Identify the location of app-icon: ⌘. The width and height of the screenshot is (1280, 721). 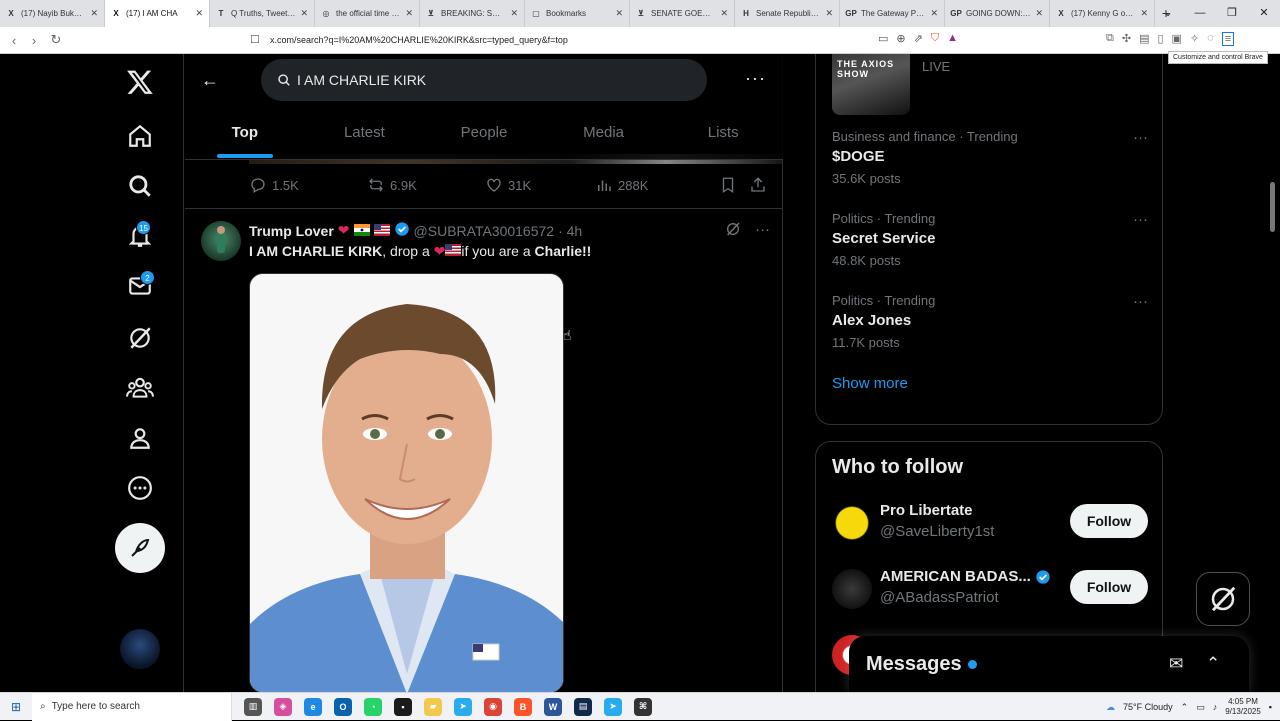
(643, 706).